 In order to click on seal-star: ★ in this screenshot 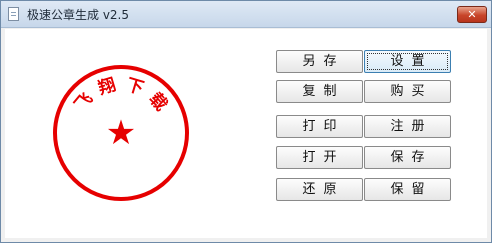, I will do `click(121, 133)`.